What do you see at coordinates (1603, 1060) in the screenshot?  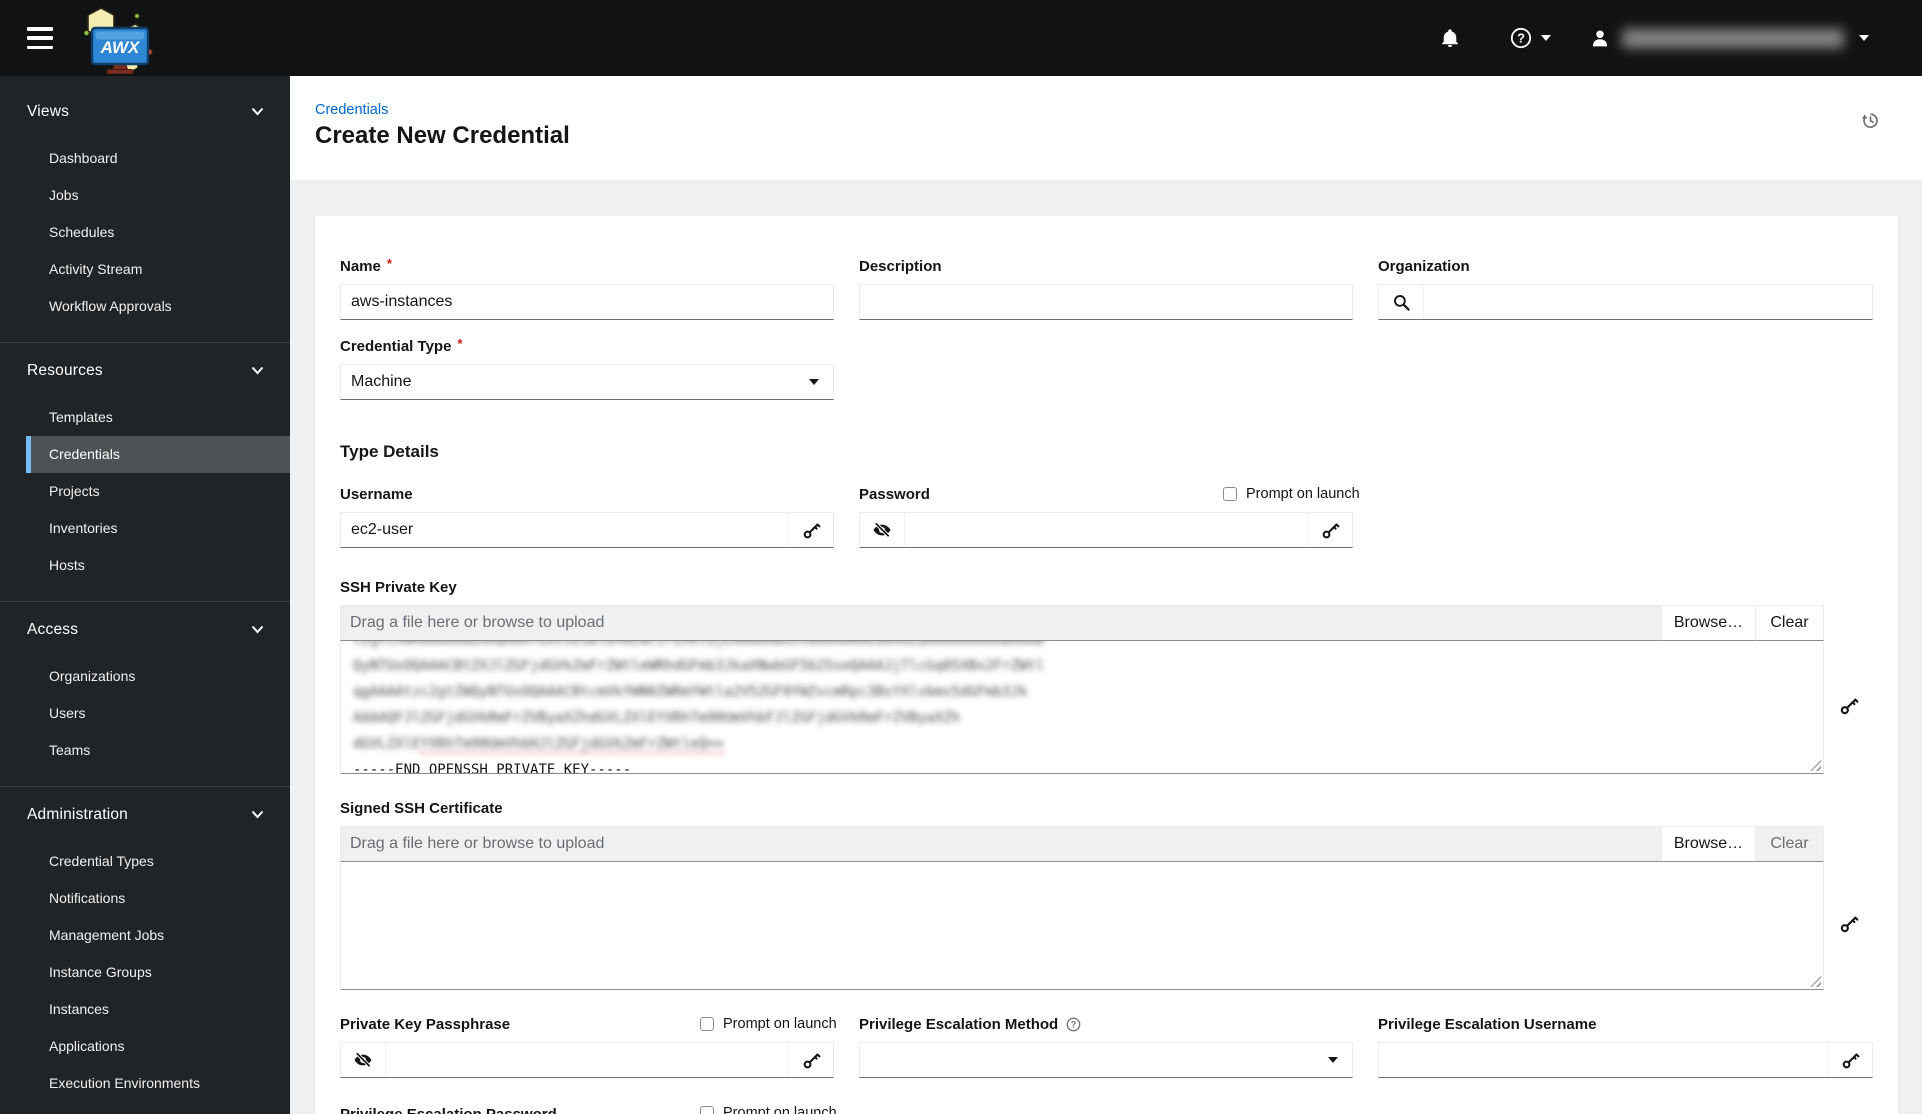 I see `privilege-escalation-username-input` at bounding box center [1603, 1060].